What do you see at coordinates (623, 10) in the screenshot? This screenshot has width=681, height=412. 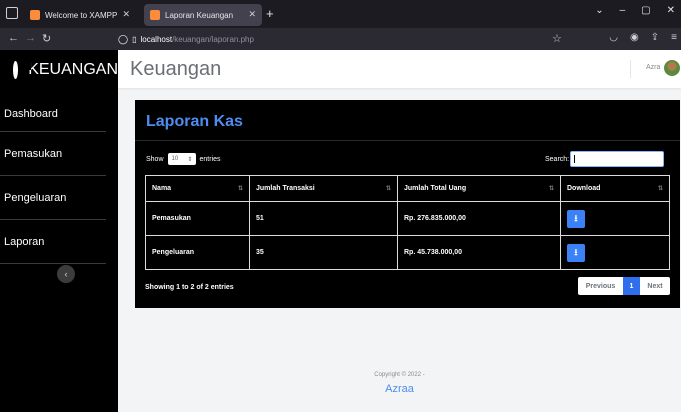 I see `minimize-icon: –` at bounding box center [623, 10].